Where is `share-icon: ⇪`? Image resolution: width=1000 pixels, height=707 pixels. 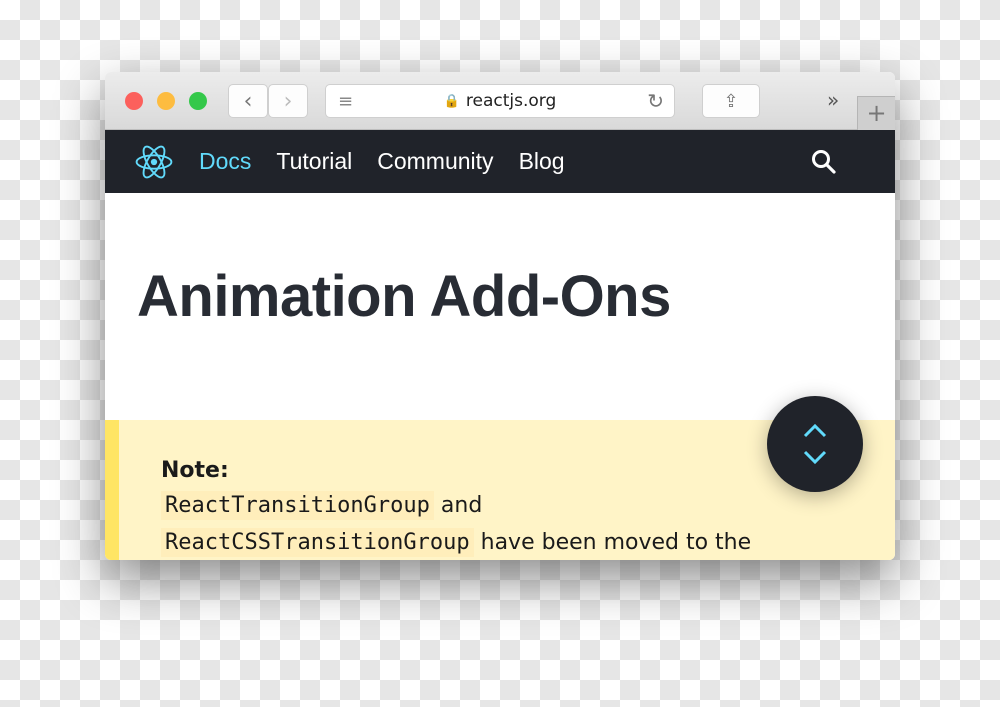 share-icon: ⇪ is located at coordinates (731, 101).